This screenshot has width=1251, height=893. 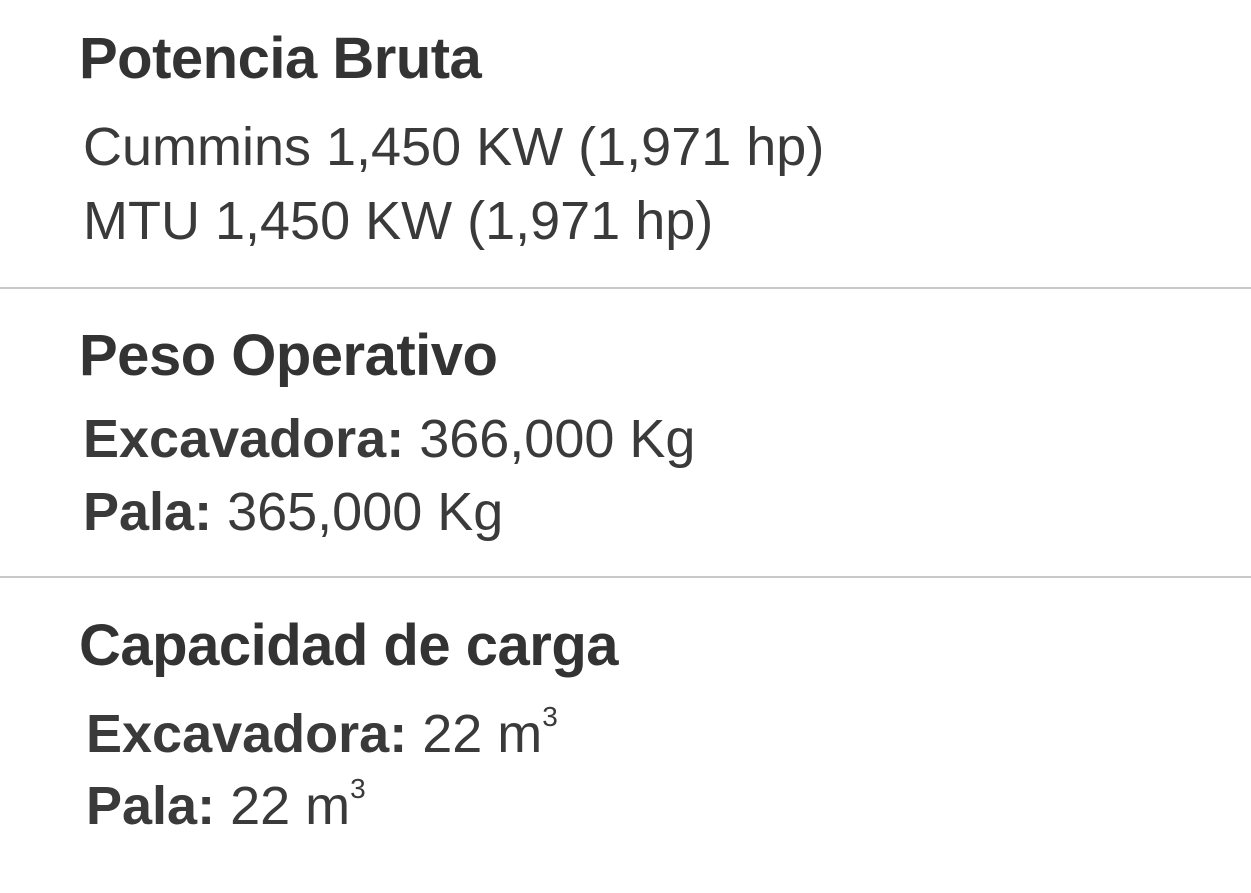 I want to click on section-title-power: Potencia Bruta, so click(x=280, y=58).